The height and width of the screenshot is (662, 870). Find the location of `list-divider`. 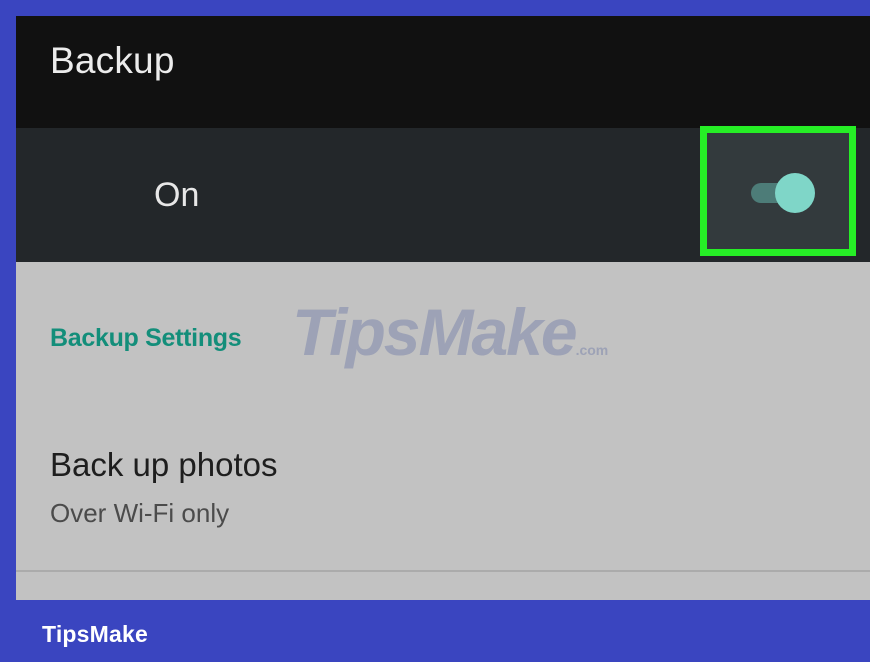

list-divider is located at coordinates (443, 571).